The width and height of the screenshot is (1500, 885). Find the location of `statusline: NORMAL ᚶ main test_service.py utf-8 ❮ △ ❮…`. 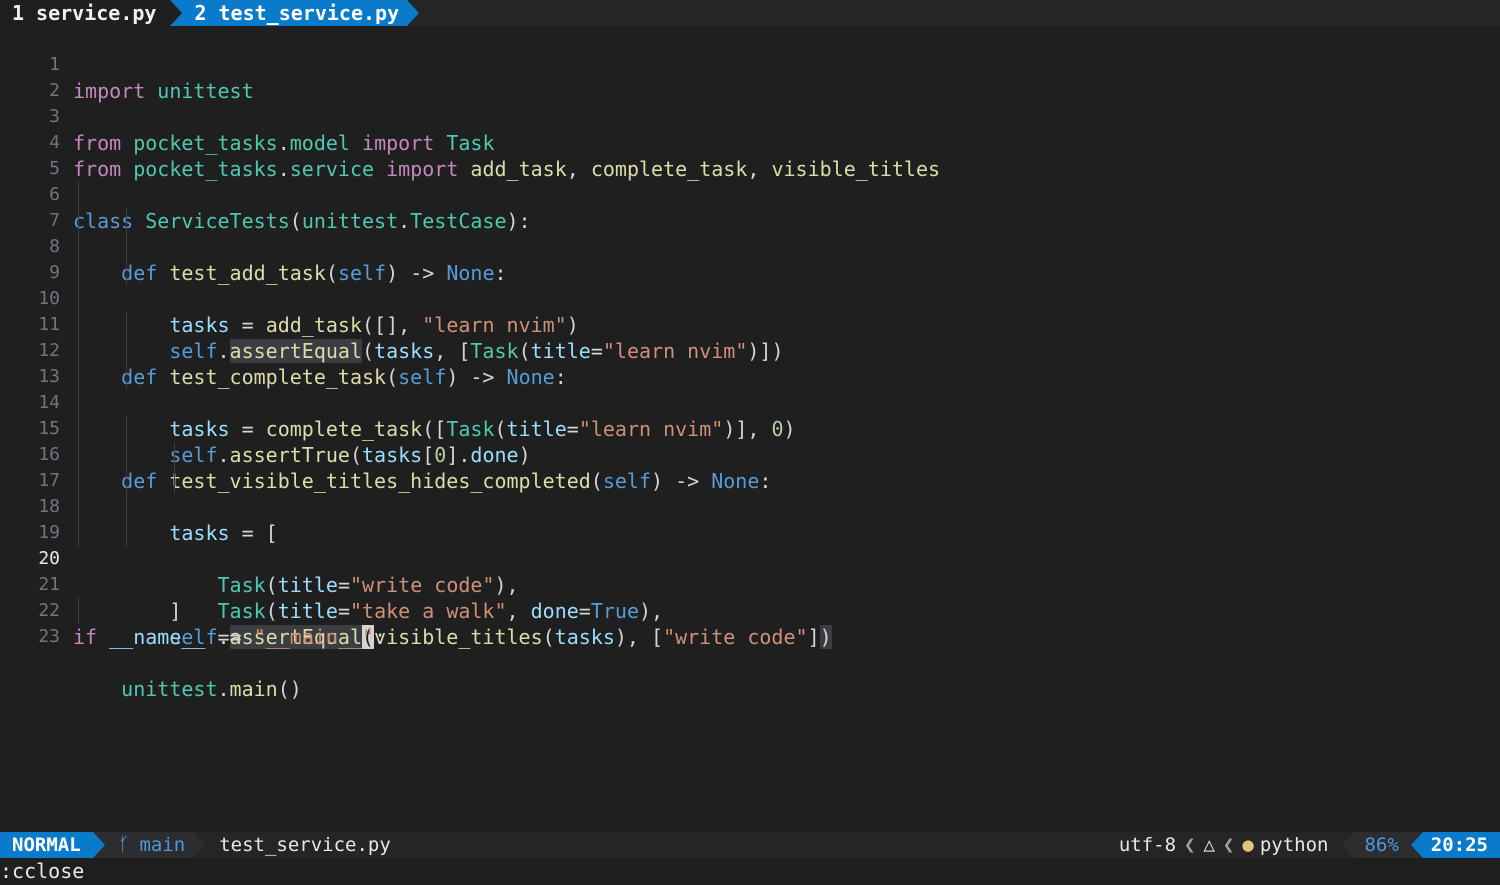

statusline: NORMAL ᚶ main test_service.py utf-8 ❮ △ ❮… is located at coordinates (750, 845).